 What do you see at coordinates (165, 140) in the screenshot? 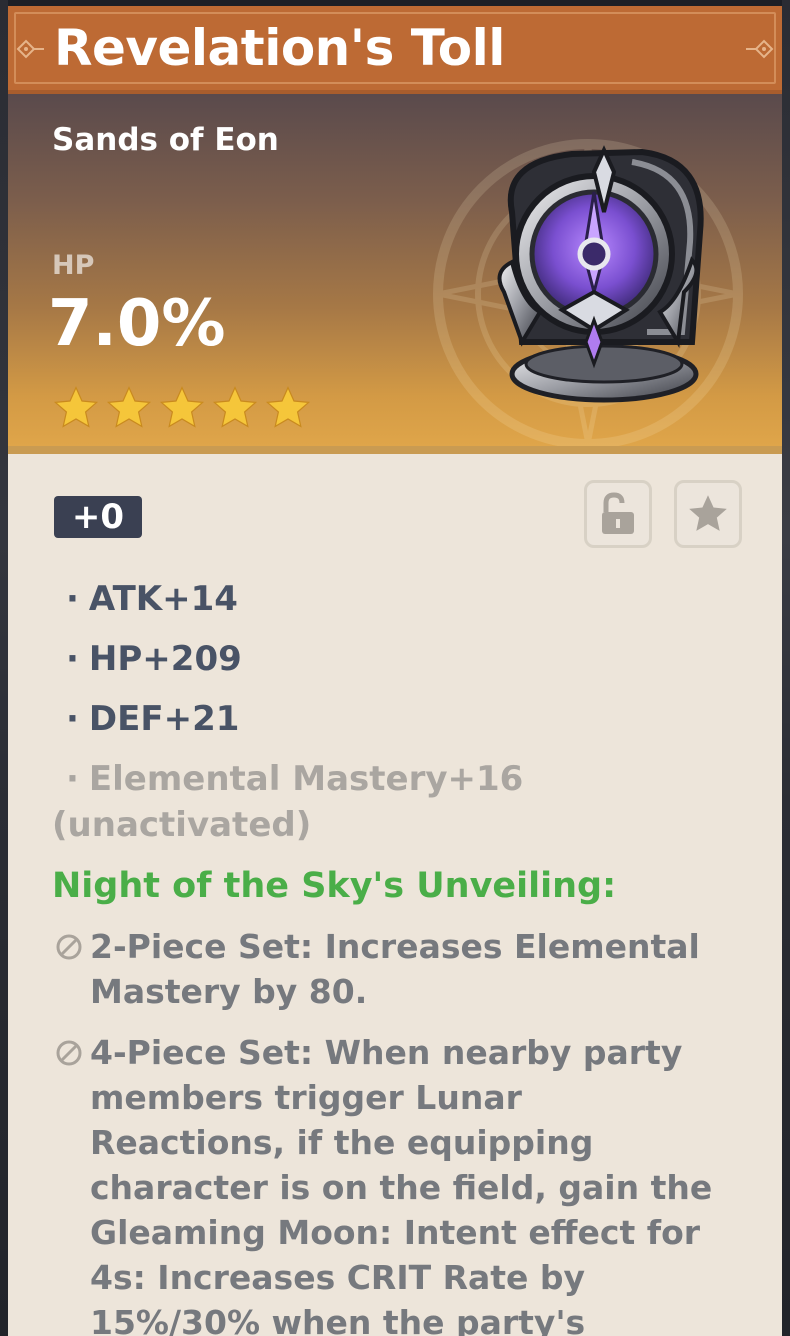
I see `piece-type: Sands of Eon` at bounding box center [165, 140].